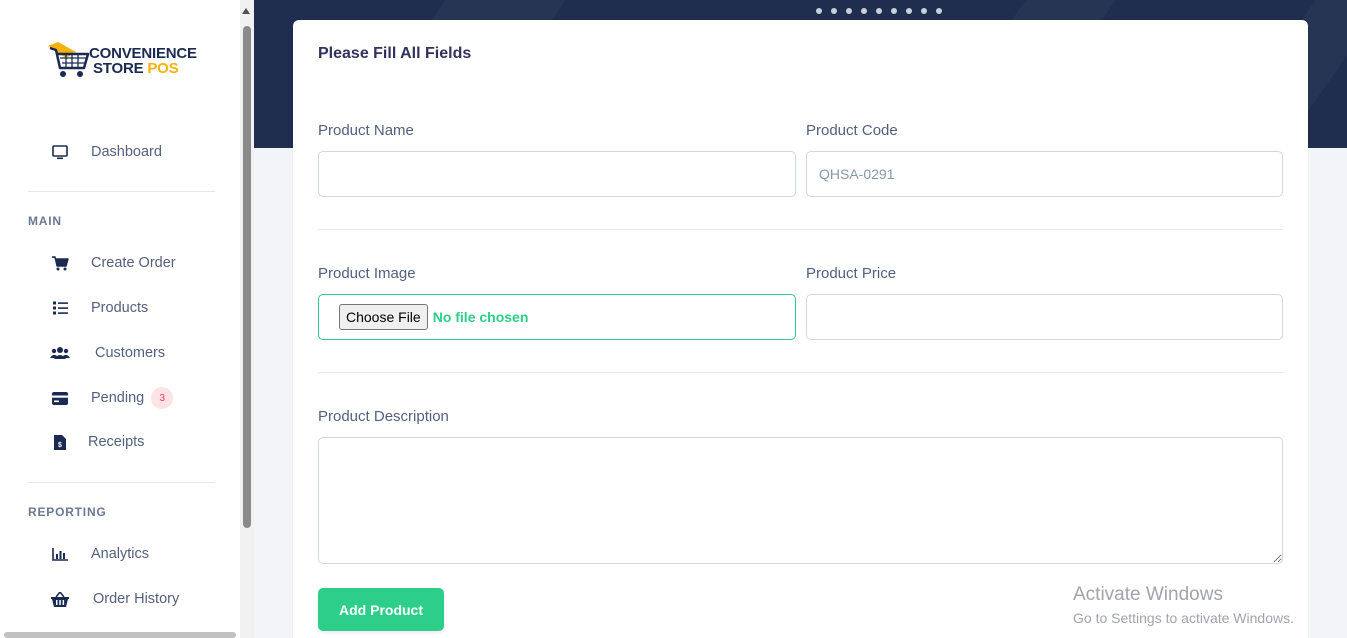  I want to click on sidebar-item-label: Order History, so click(136, 599).